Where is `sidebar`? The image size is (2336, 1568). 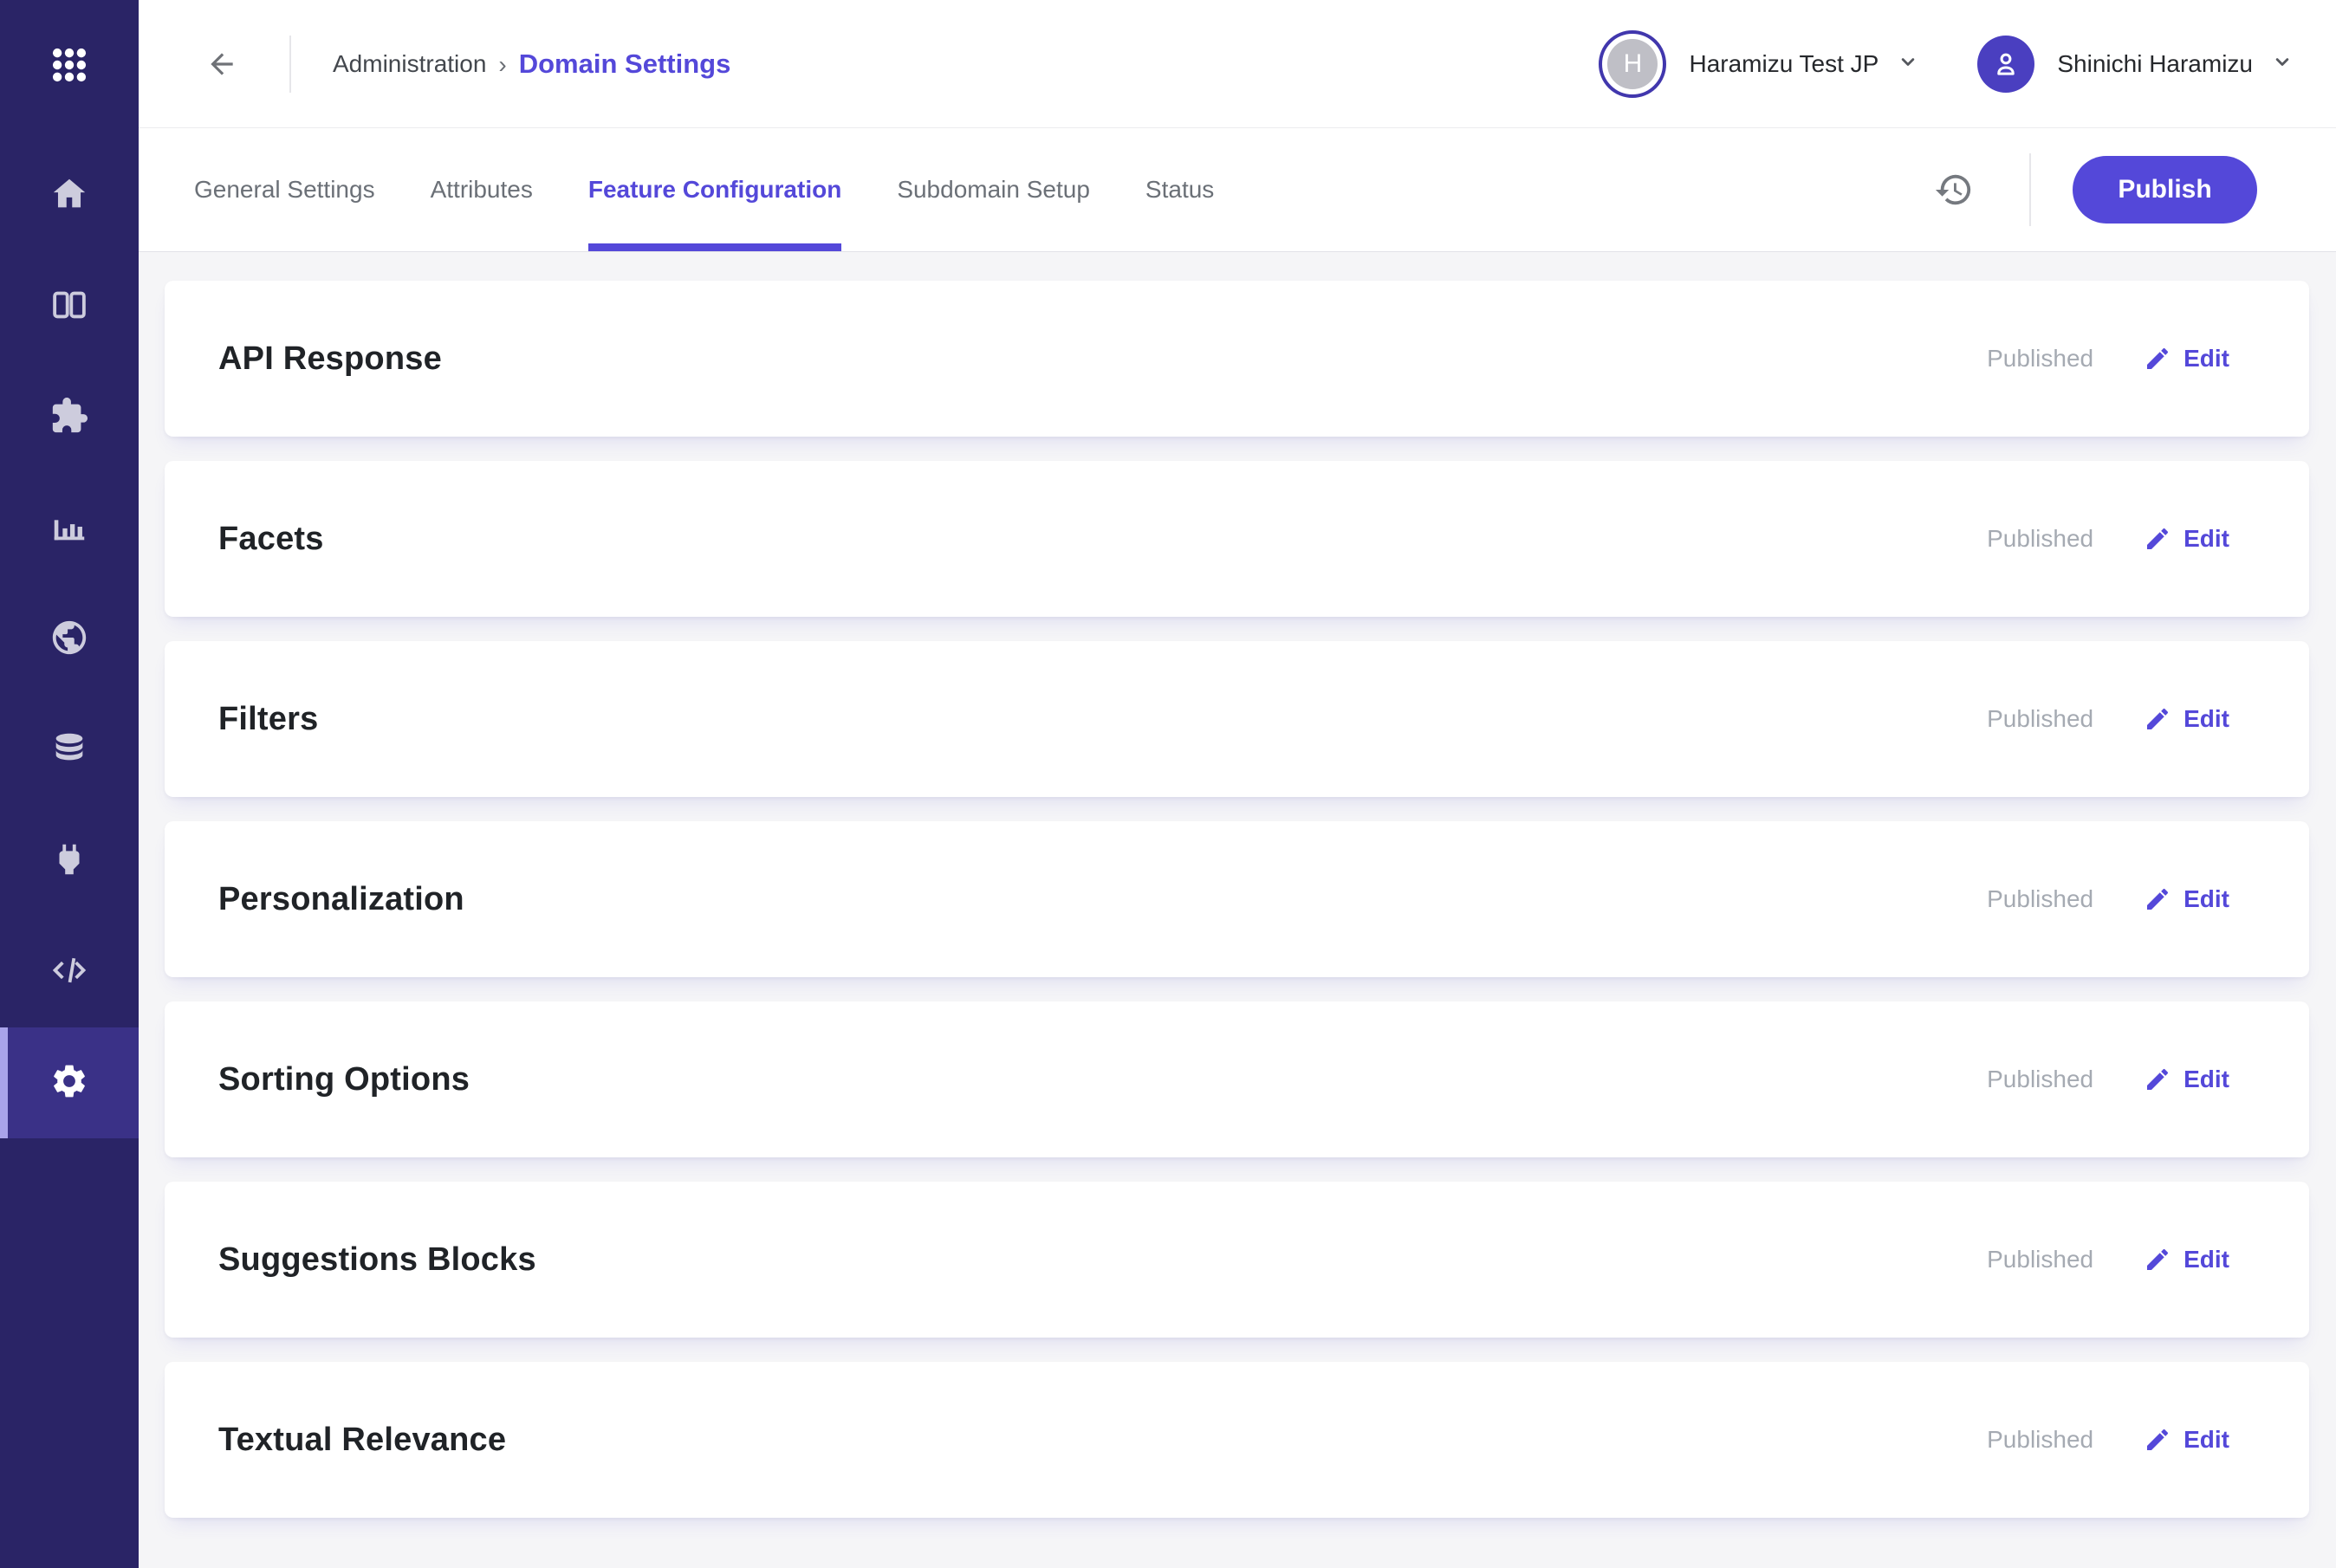 sidebar is located at coordinates (70, 784).